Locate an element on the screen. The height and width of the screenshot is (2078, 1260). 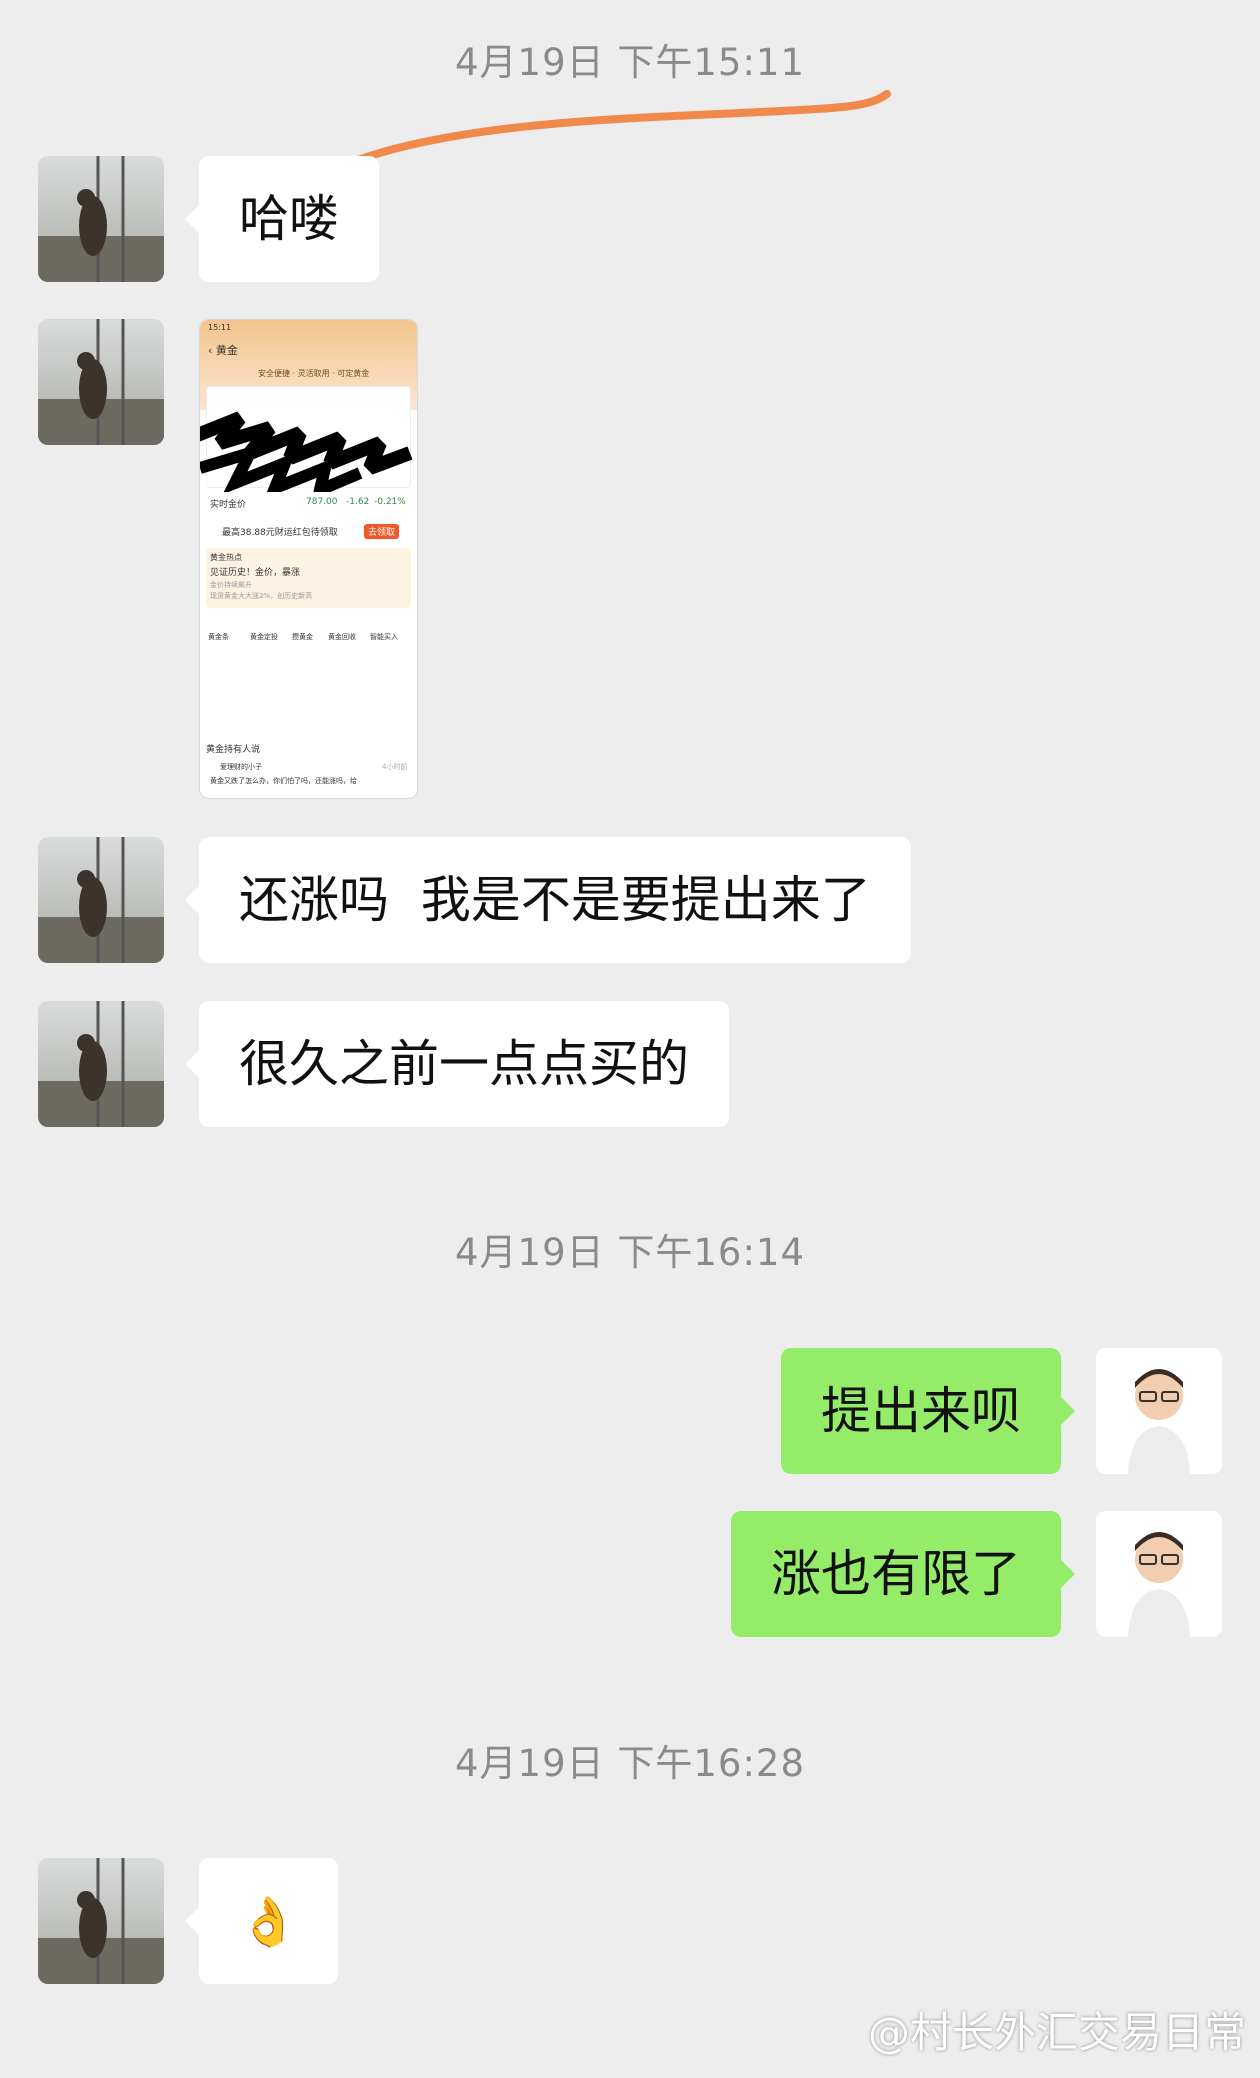
timestamp: 4月19日 下午16:28 is located at coordinates (629, 1763).